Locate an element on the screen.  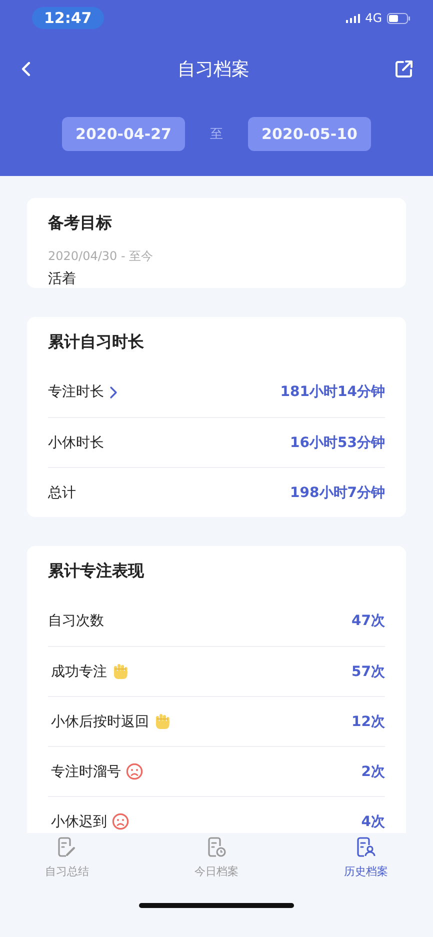
stat-label: 总计 is located at coordinates (62, 493).